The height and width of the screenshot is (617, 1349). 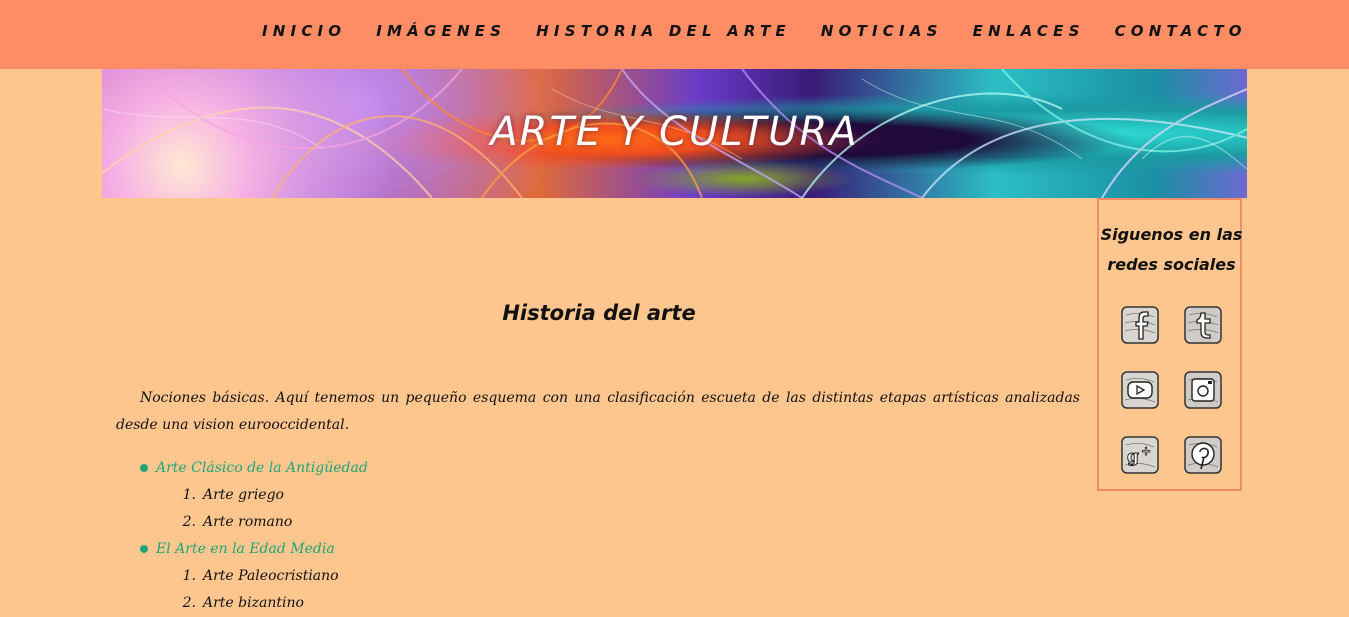 What do you see at coordinates (254, 549) in the screenshot?
I see `era-link-edad-media: El Arte en la Edad Media` at bounding box center [254, 549].